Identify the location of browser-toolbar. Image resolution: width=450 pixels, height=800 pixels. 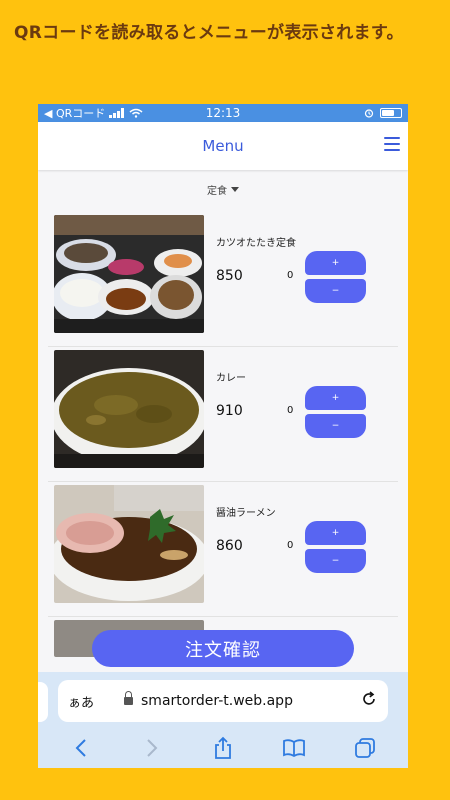
(223, 748).